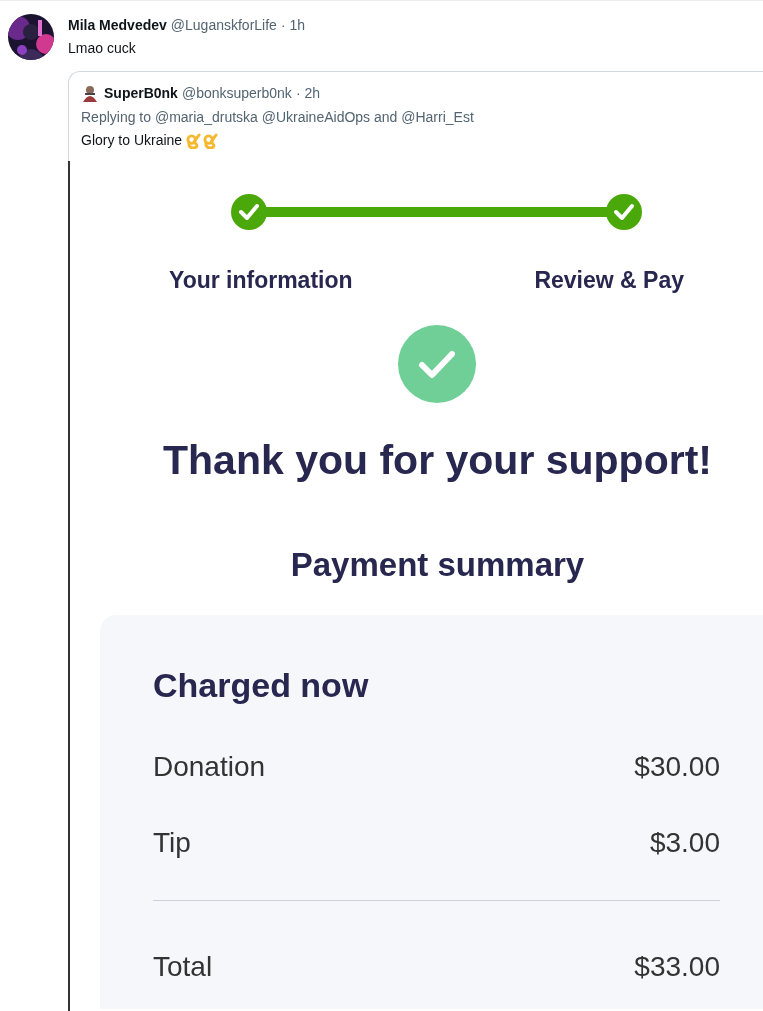  Describe the element at coordinates (236, 93) in the screenshot. I see `author-handle: @bonksuperb0nk` at that location.